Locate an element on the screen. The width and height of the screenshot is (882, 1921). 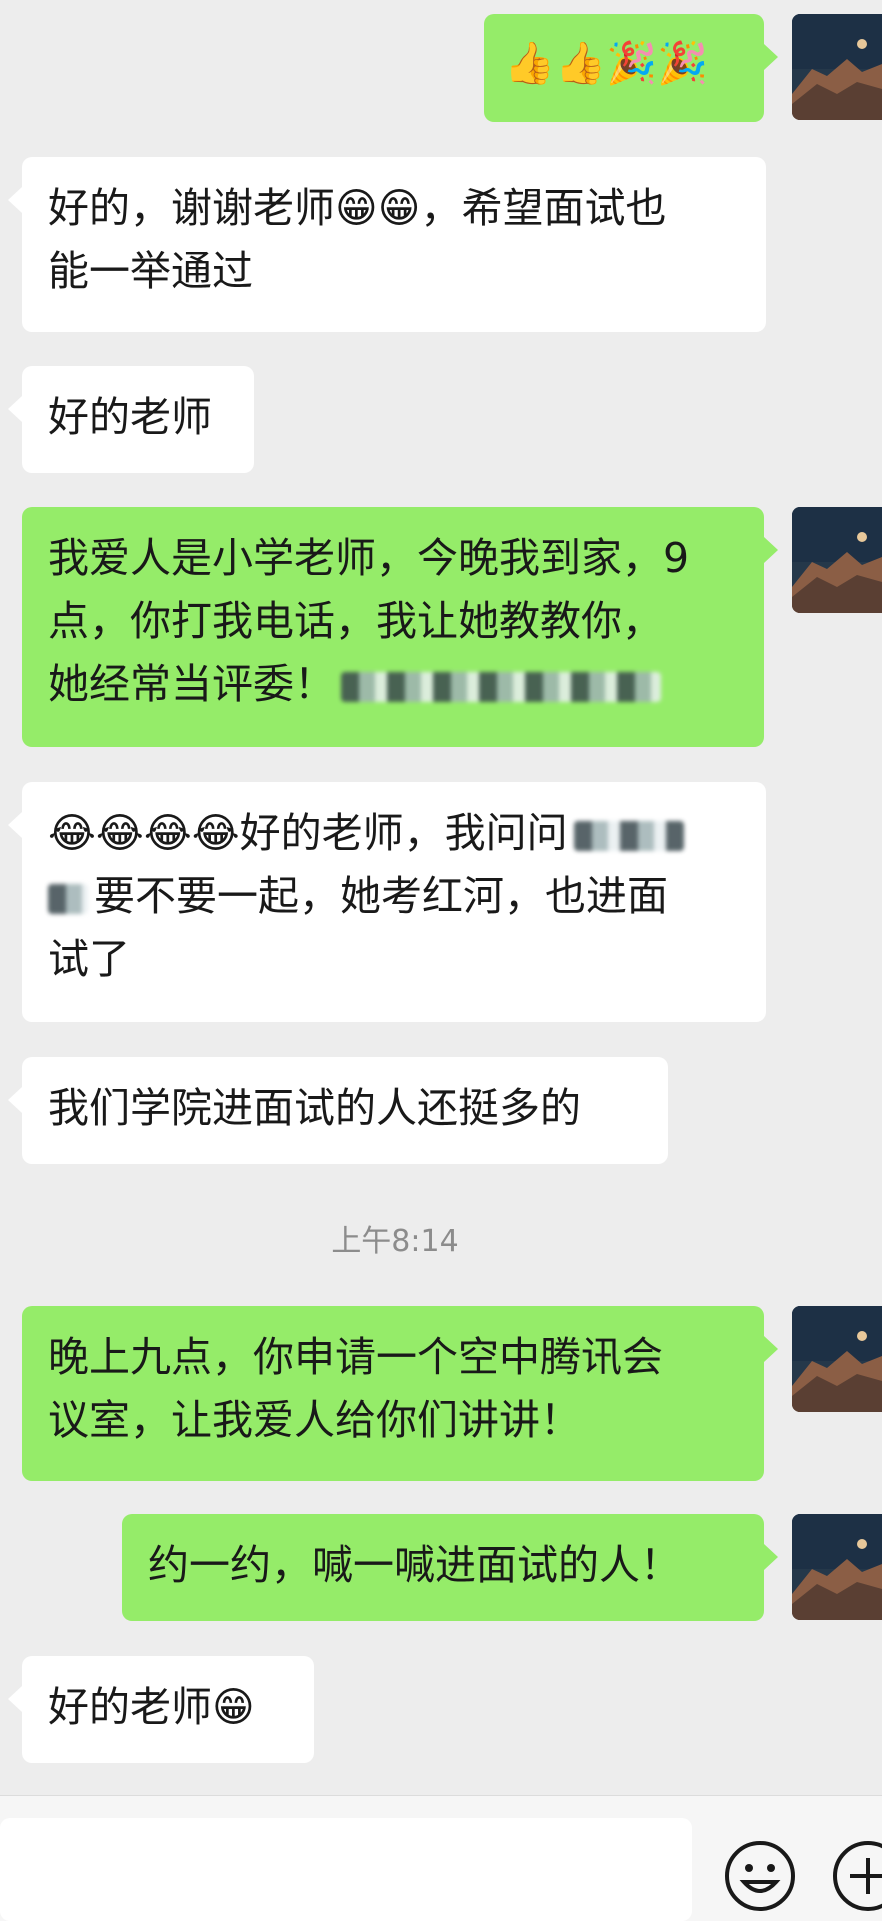
message-text: 试了 is located at coordinates (89, 959).